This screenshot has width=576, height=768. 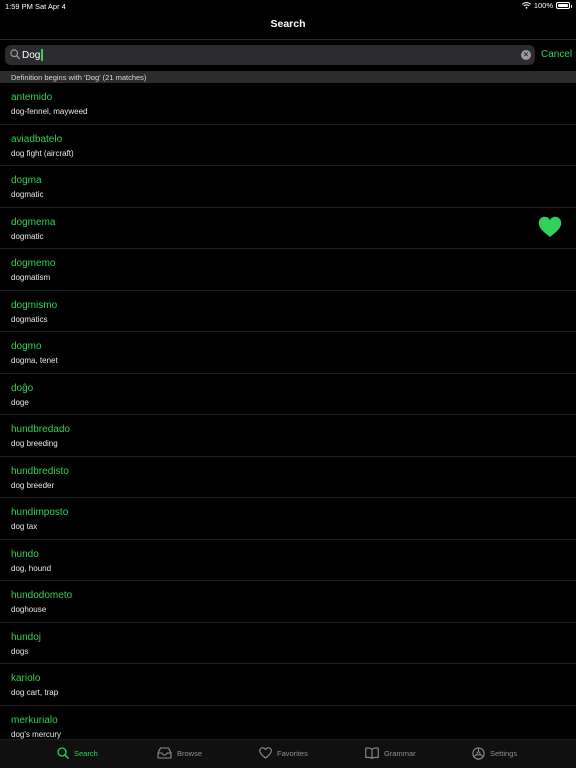 I want to click on list-item: hundoj dogs, so click(x=288, y=643).